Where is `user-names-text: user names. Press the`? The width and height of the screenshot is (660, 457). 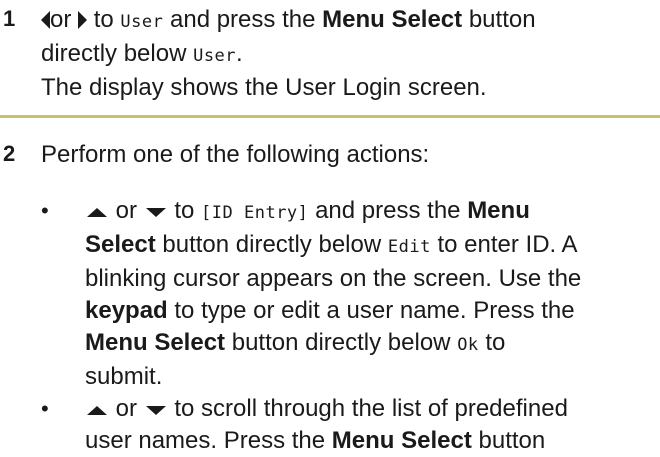 user-names-text: user names. Press the is located at coordinates (205, 440).